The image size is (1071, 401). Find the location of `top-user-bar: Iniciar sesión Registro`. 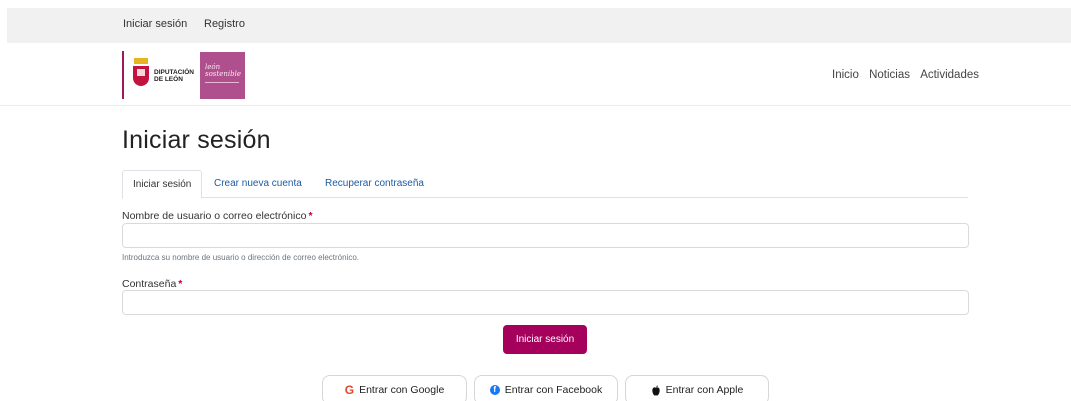

top-user-bar: Iniciar sesión Registro is located at coordinates (539, 25).